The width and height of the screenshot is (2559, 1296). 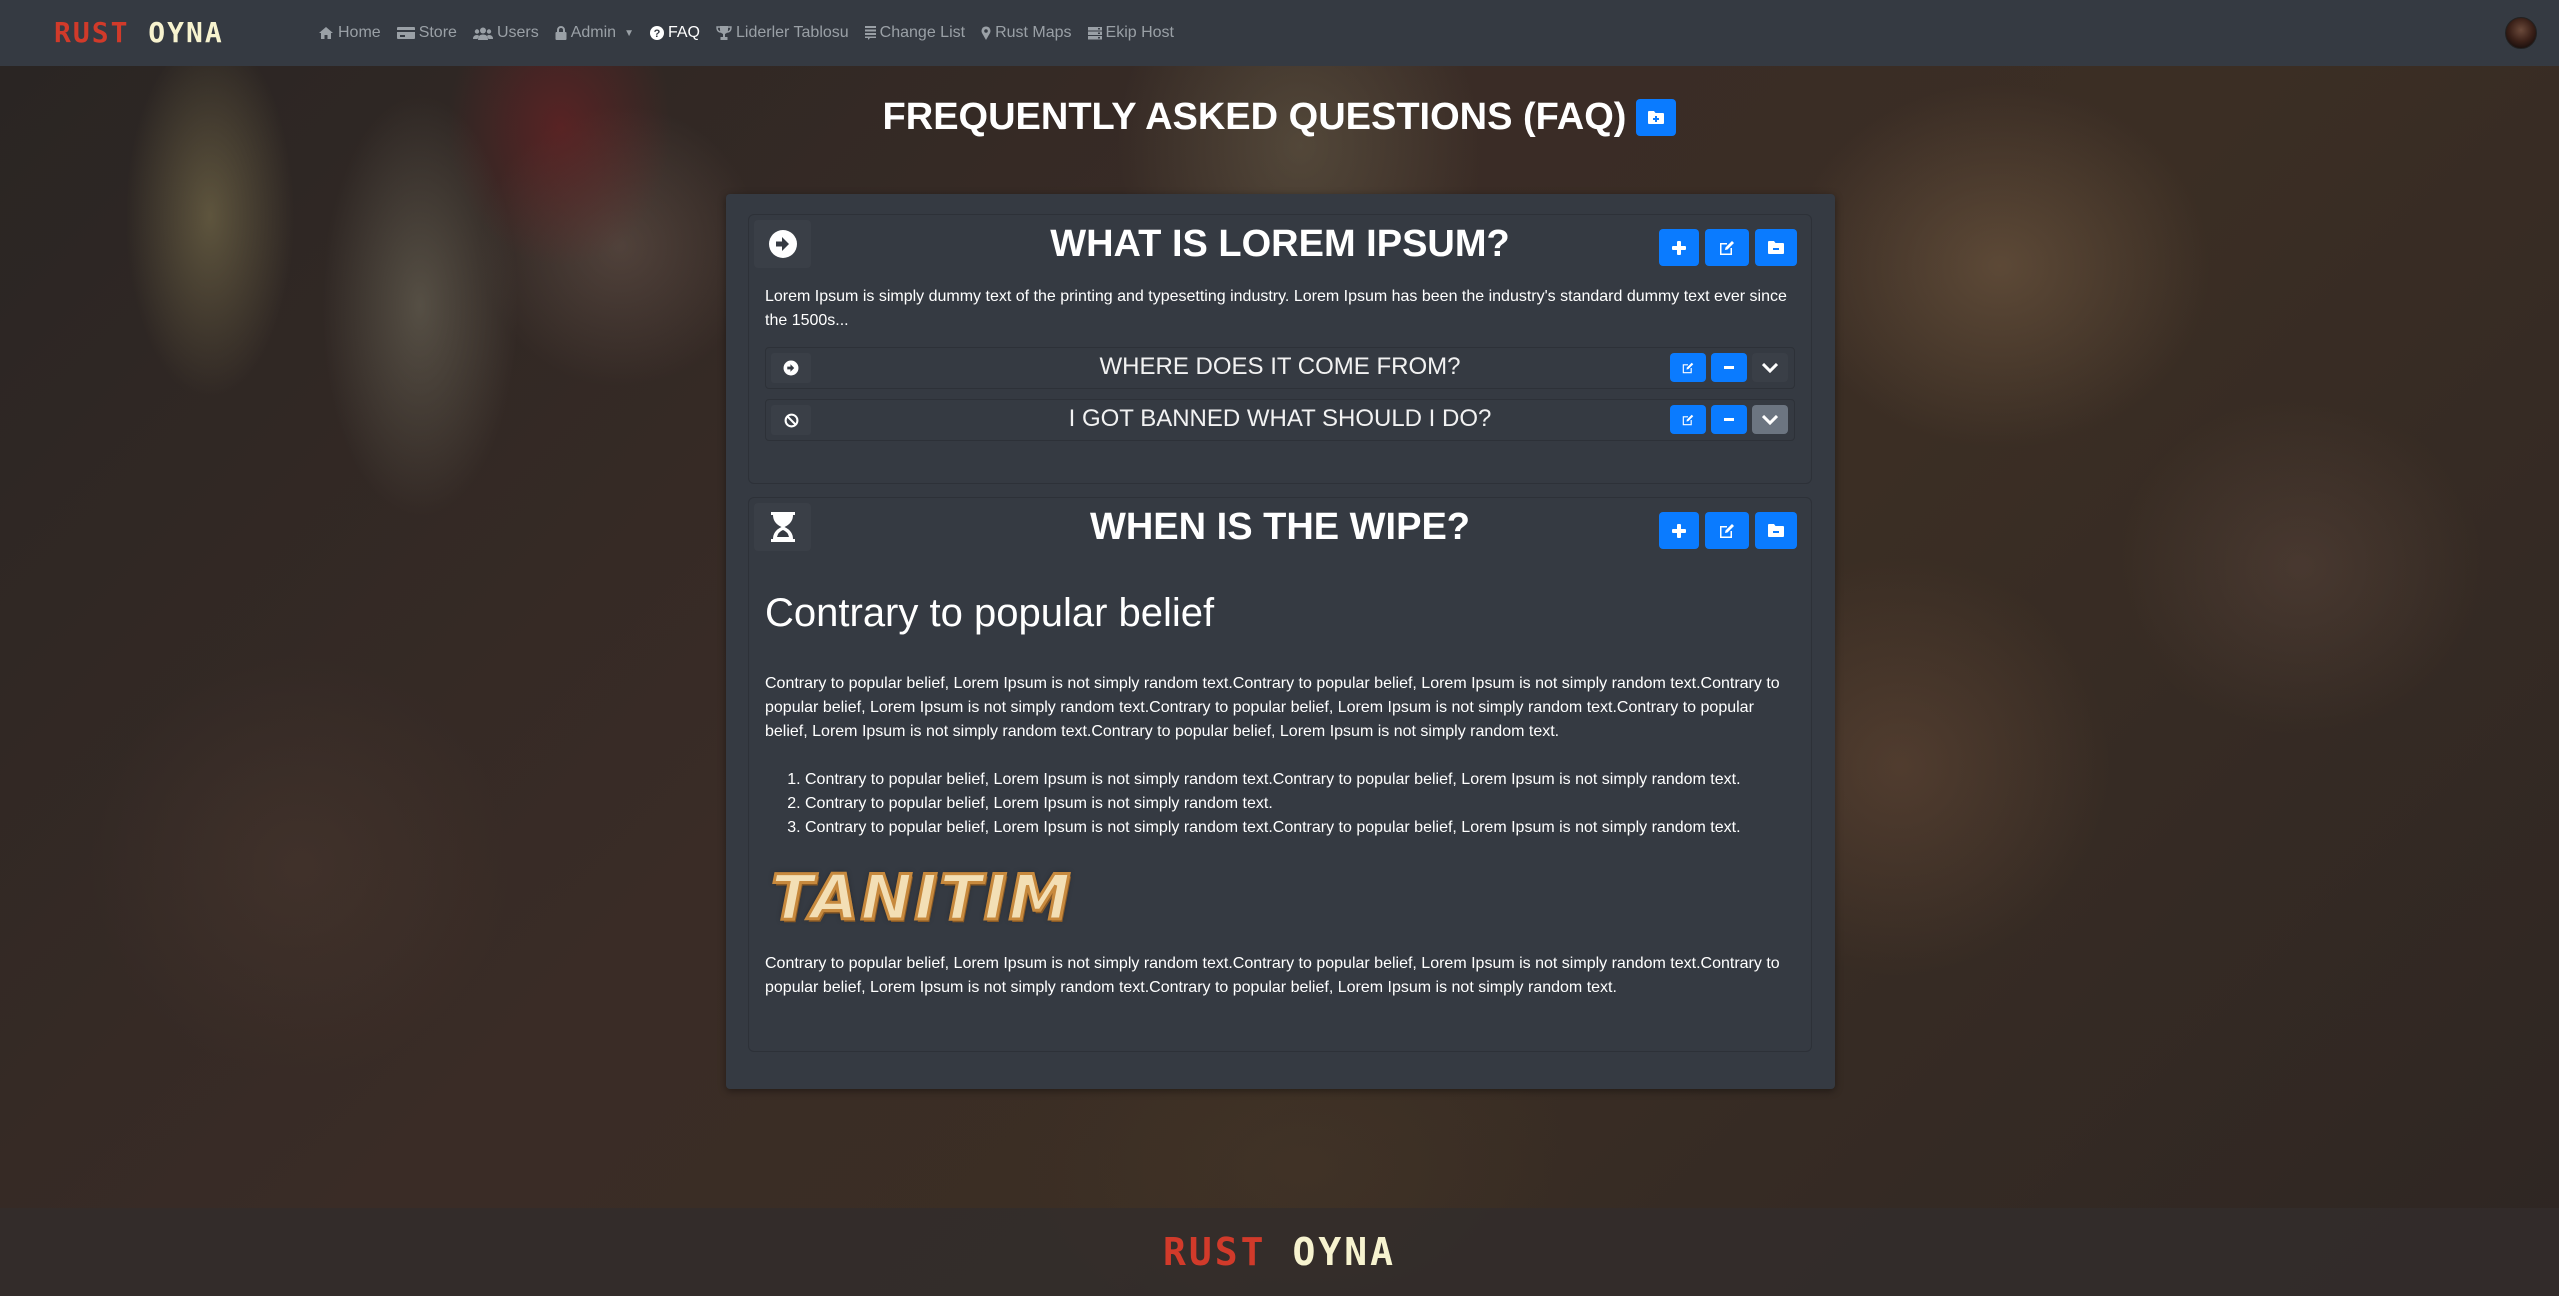 I want to click on nav-label: Home, so click(x=359, y=32).